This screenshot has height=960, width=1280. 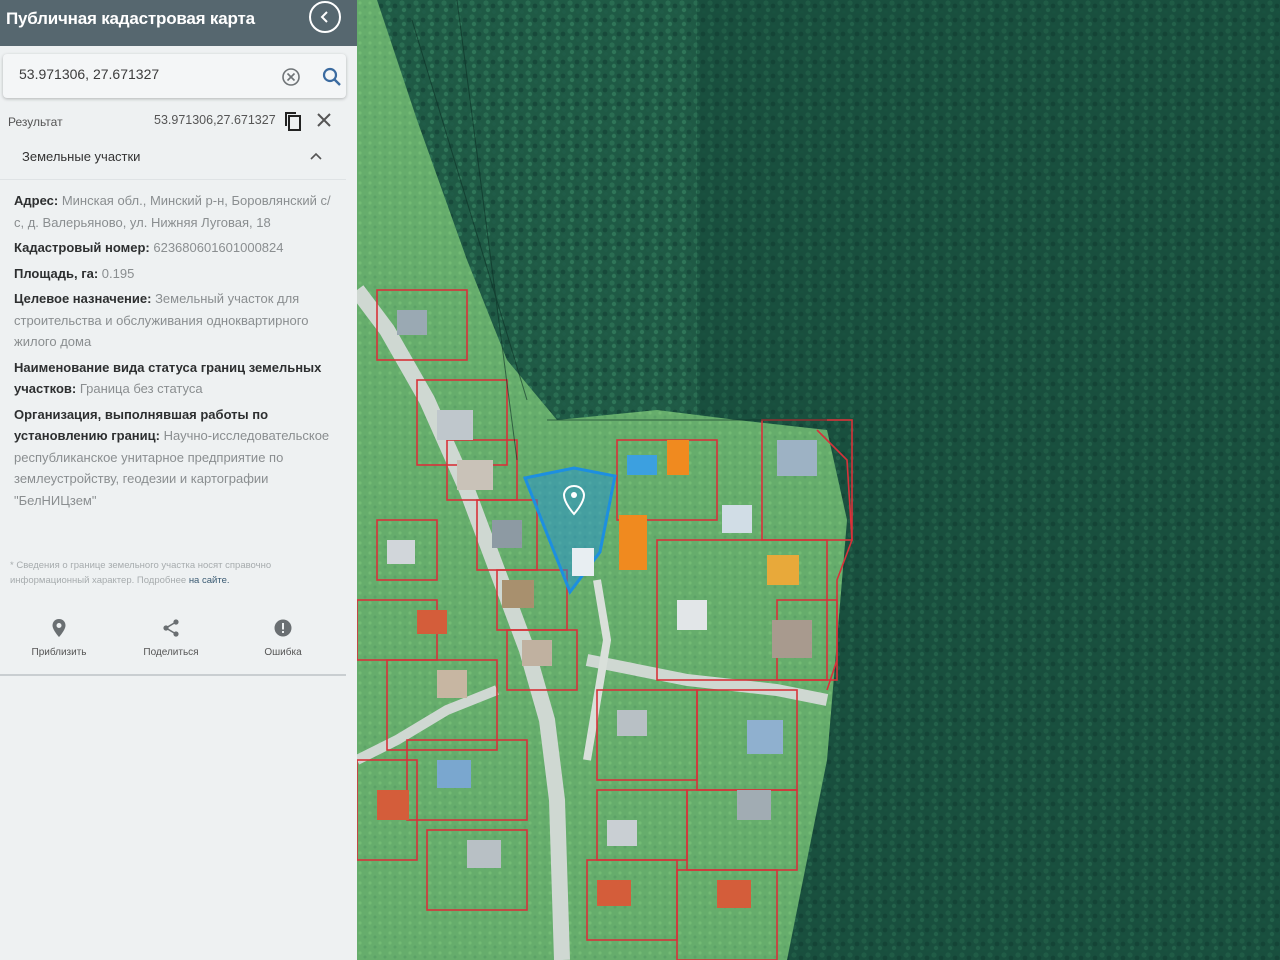 What do you see at coordinates (173, 160) in the screenshot?
I see `land-parcels-section-toggle: Земельные участки` at bounding box center [173, 160].